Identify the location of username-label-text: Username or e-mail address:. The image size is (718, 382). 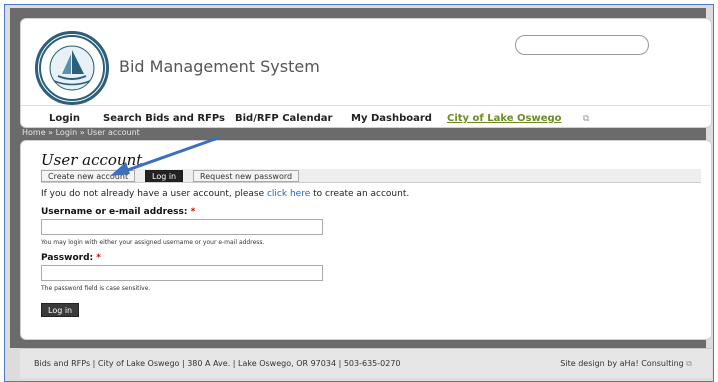
(114, 212).